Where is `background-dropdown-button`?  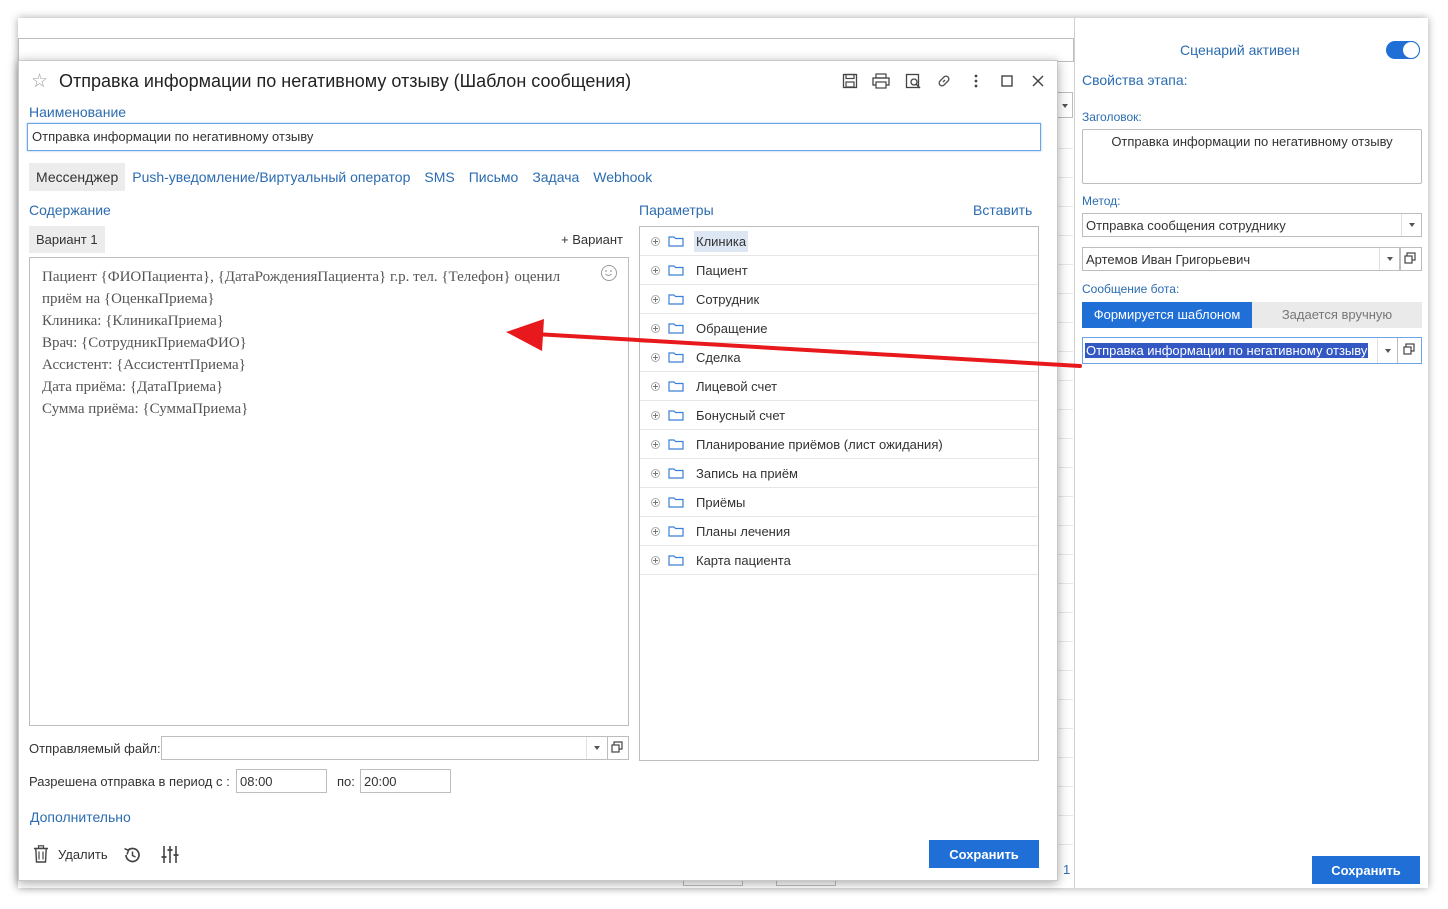
background-dropdown-button is located at coordinates (1065, 105).